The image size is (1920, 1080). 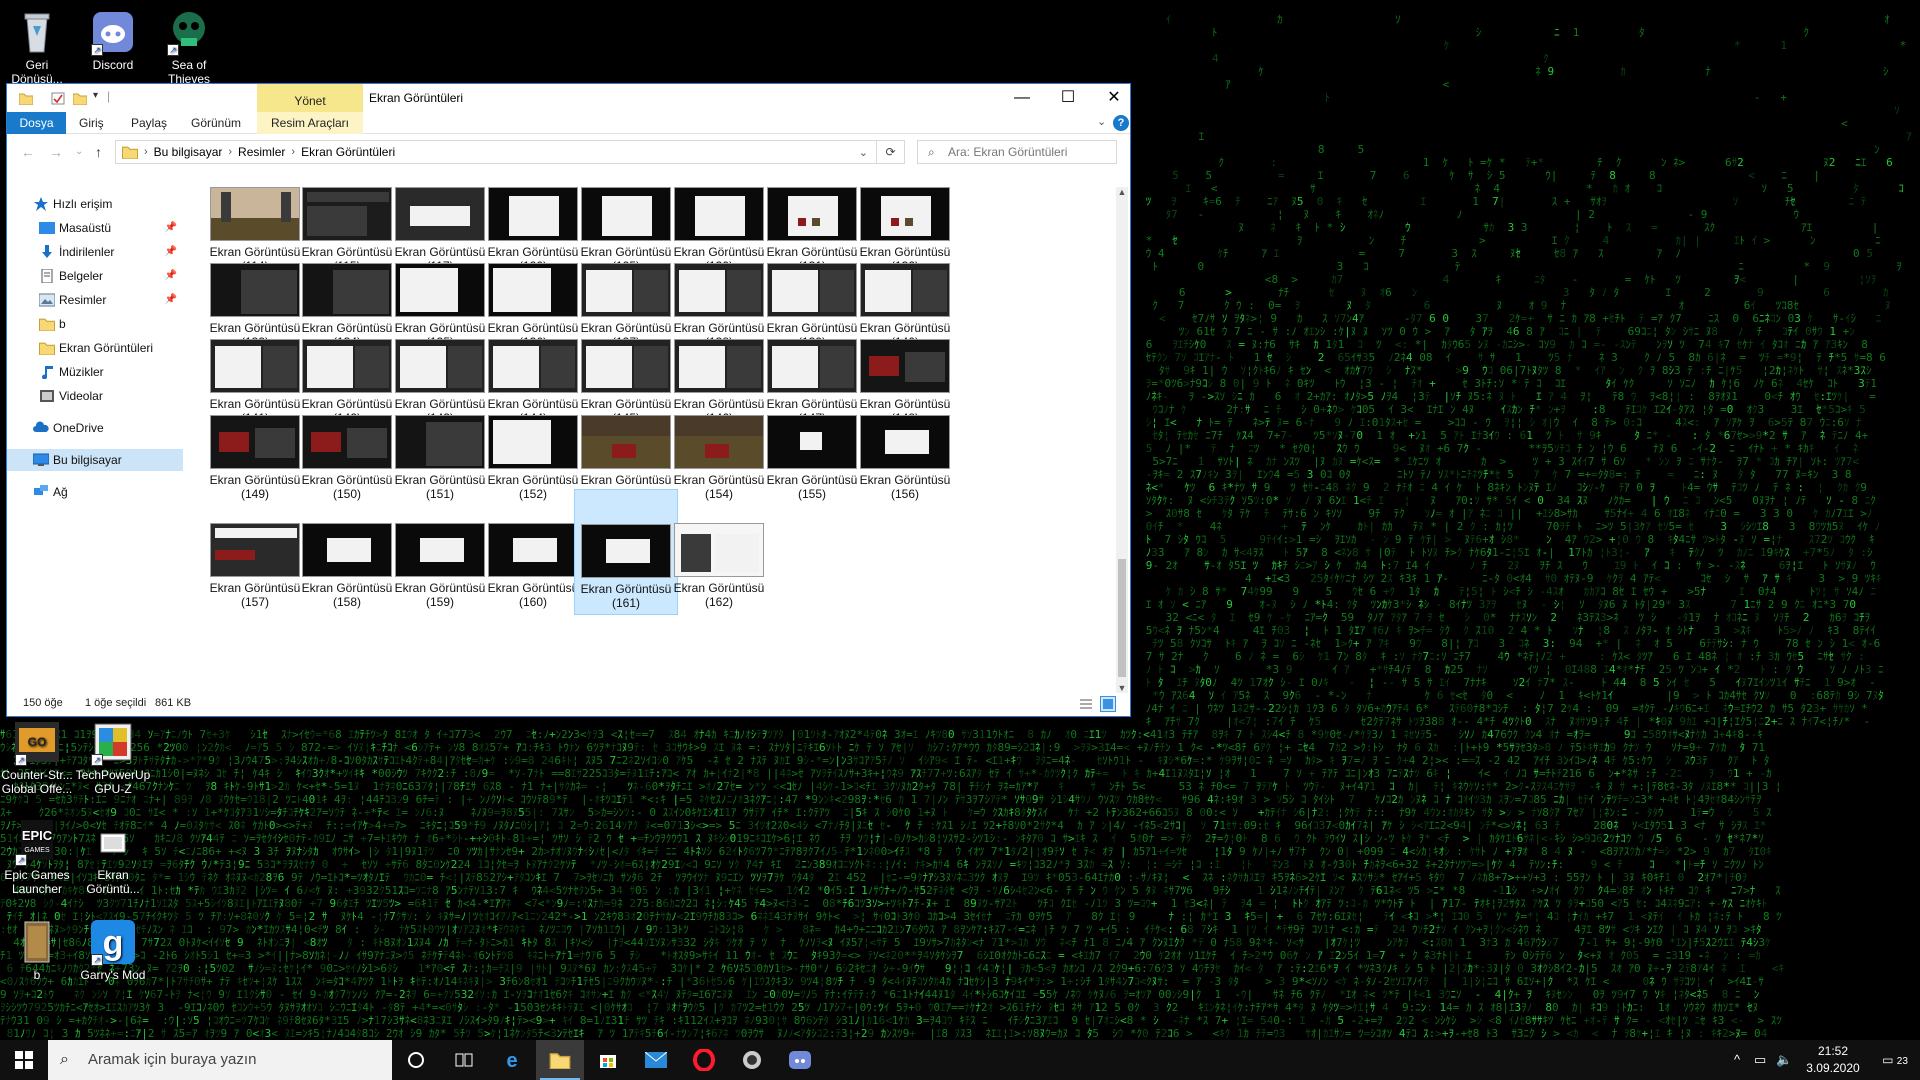 What do you see at coordinates (95, 428) in the screenshot?
I see `nav-onedrive: OneDrive` at bounding box center [95, 428].